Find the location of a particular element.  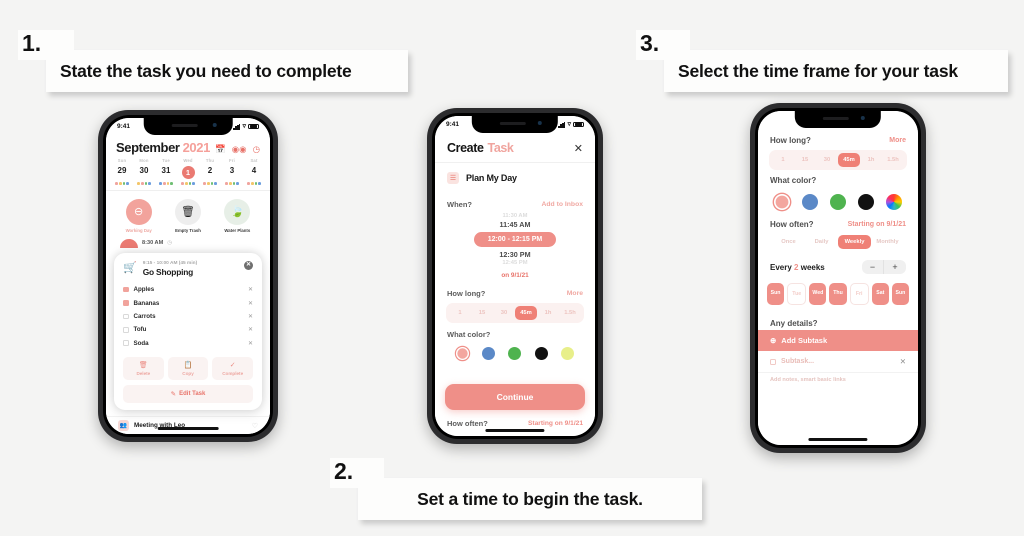

weekday-toggle: Sat is located at coordinates (880, 294).